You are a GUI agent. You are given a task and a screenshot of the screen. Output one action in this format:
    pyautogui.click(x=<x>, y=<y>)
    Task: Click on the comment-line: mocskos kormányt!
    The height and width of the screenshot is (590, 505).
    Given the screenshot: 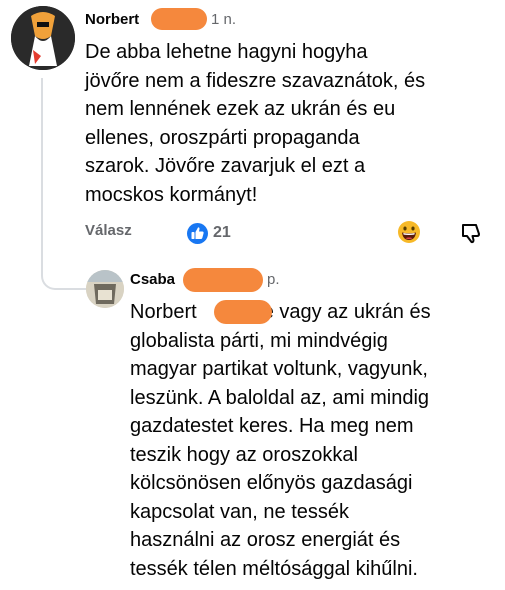 What is the action you would take?
    pyautogui.click(x=171, y=194)
    